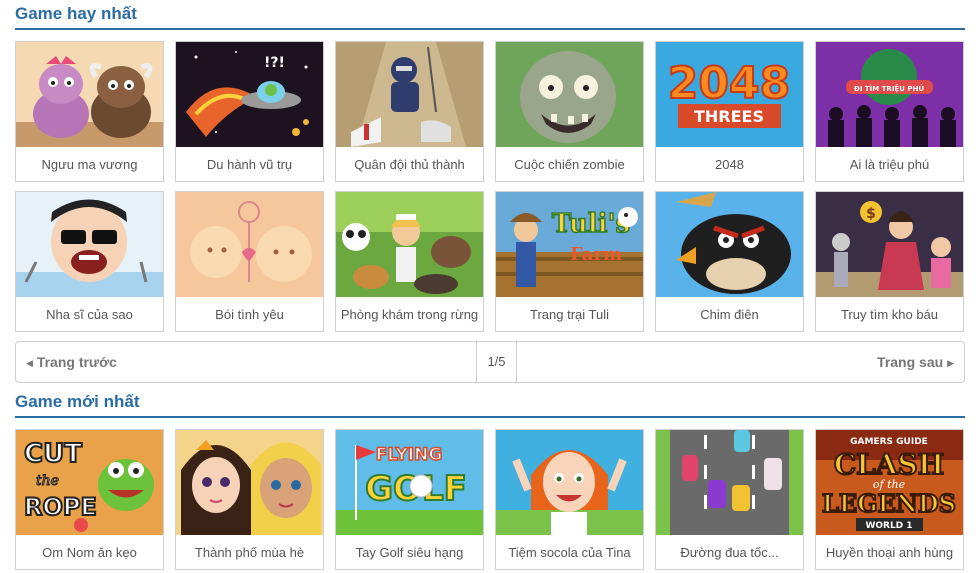  Describe the element at coordinates (77, 401) in the screenshot. I see `section-title-new-games: Game mới nhất` at that location.